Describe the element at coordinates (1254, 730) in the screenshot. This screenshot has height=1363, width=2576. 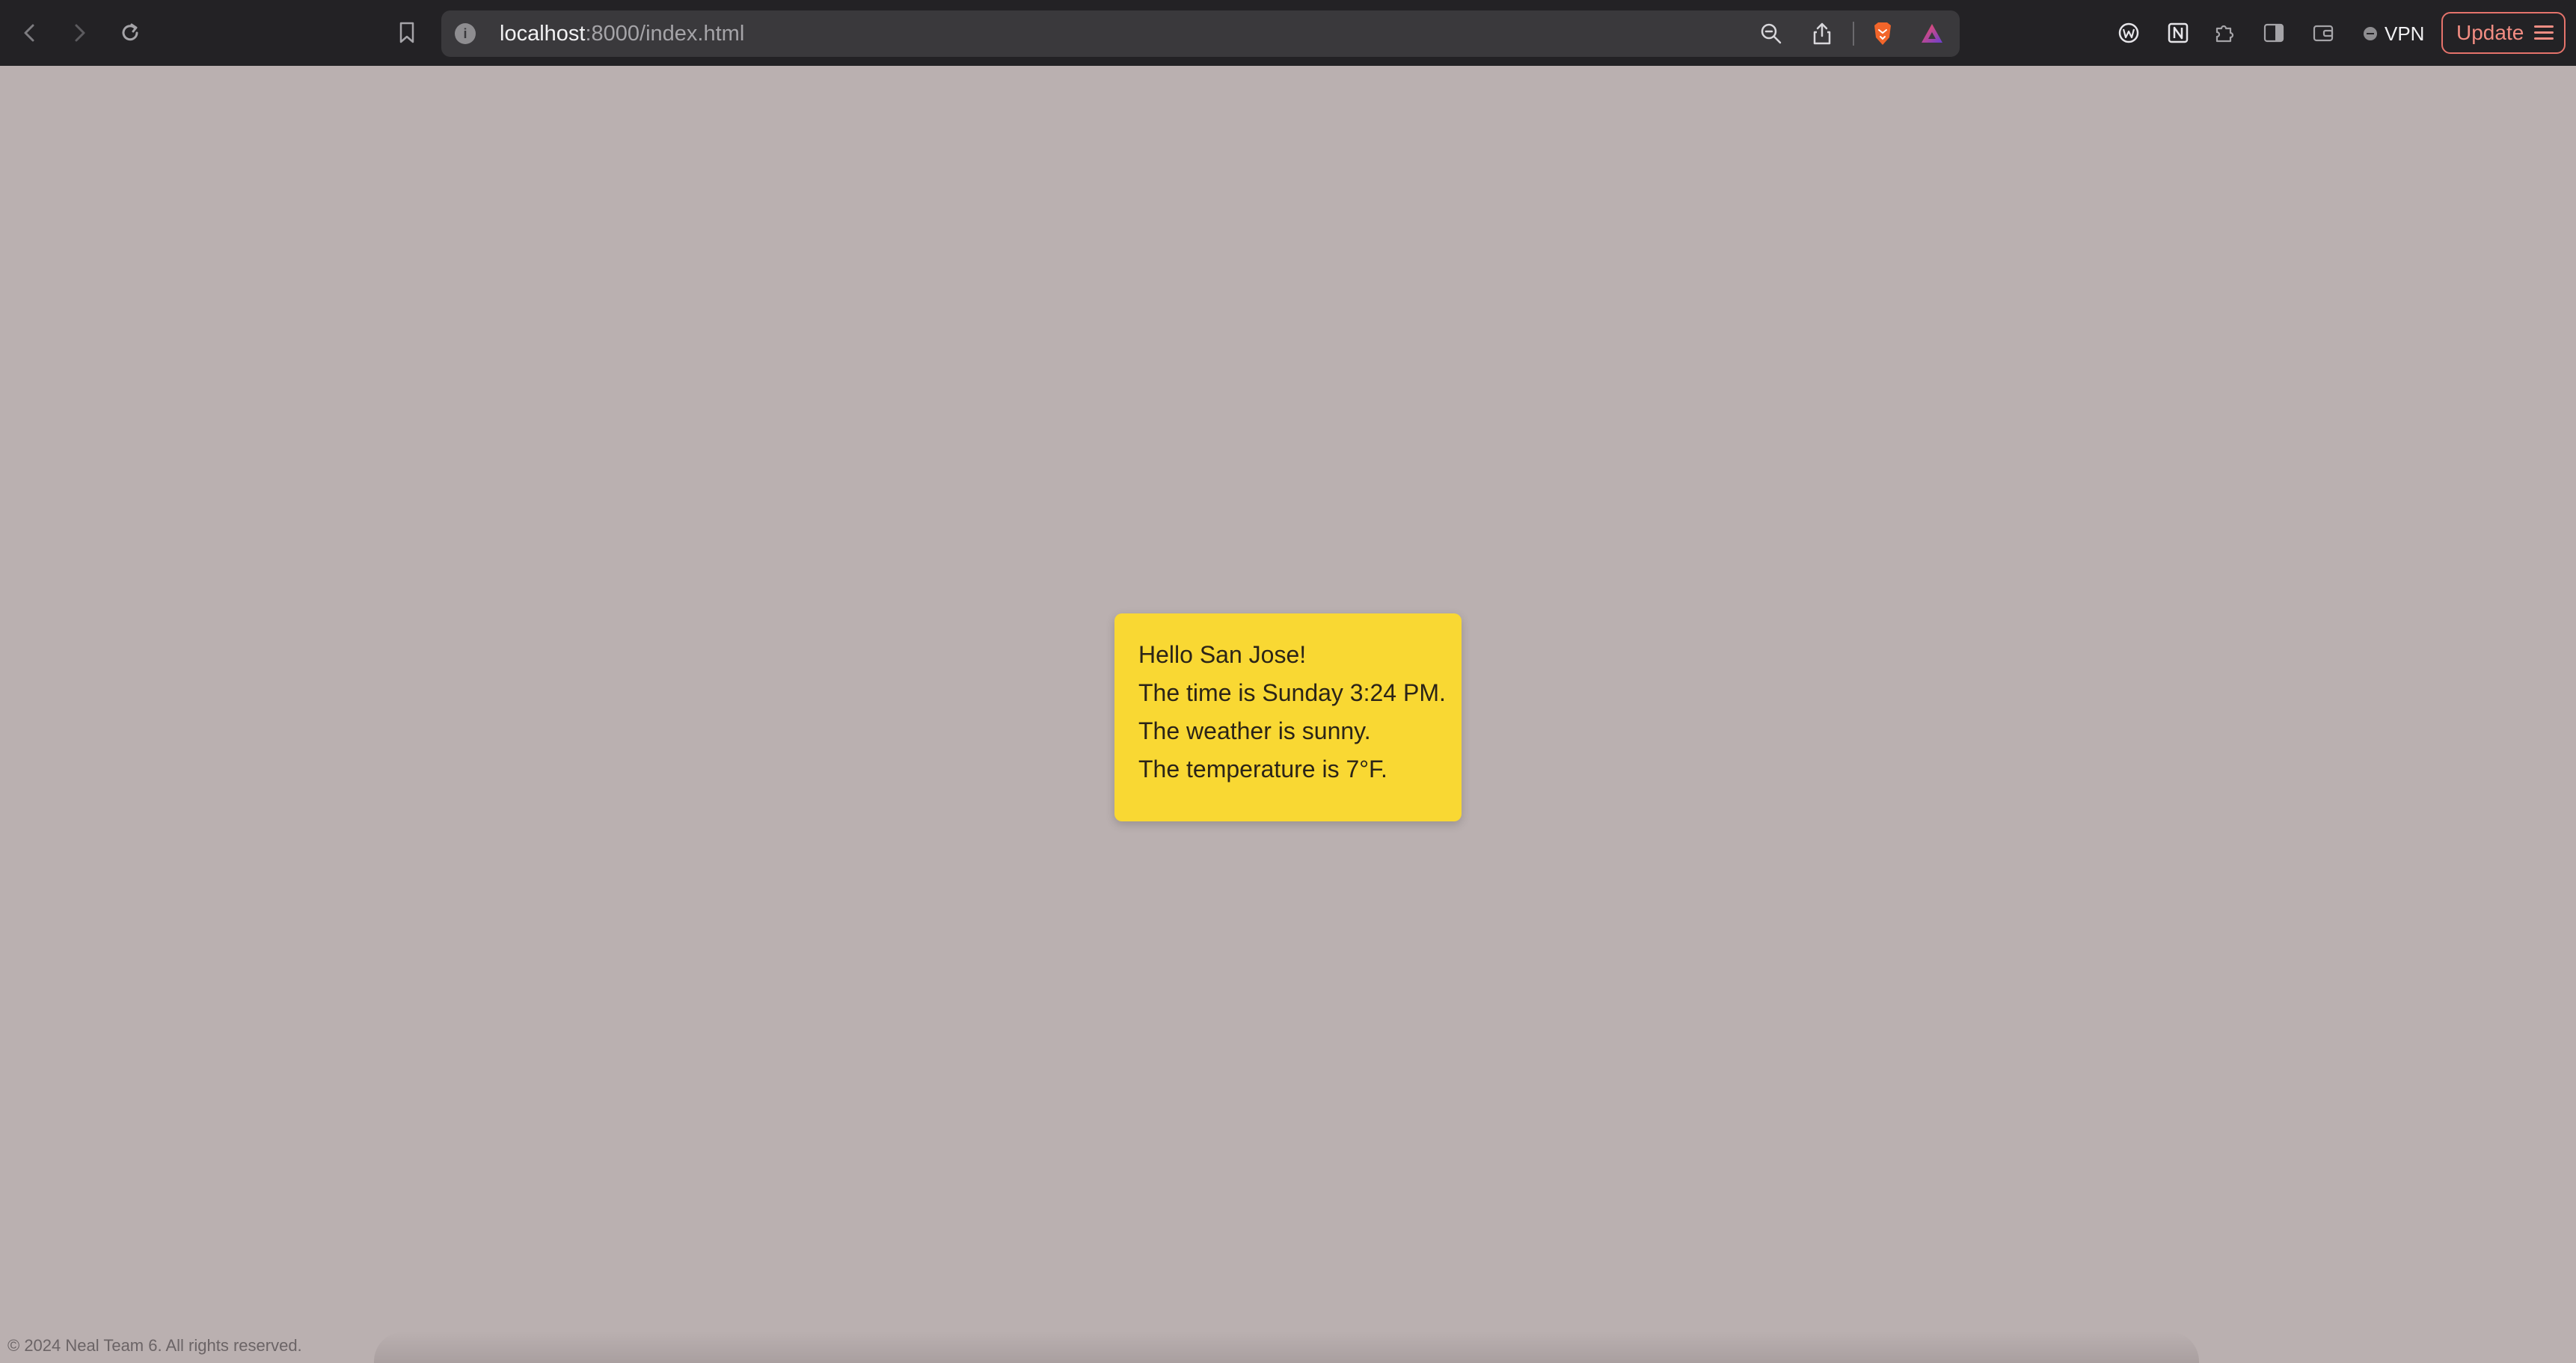
I see `weather-text: The weather is sunny.` at that location.